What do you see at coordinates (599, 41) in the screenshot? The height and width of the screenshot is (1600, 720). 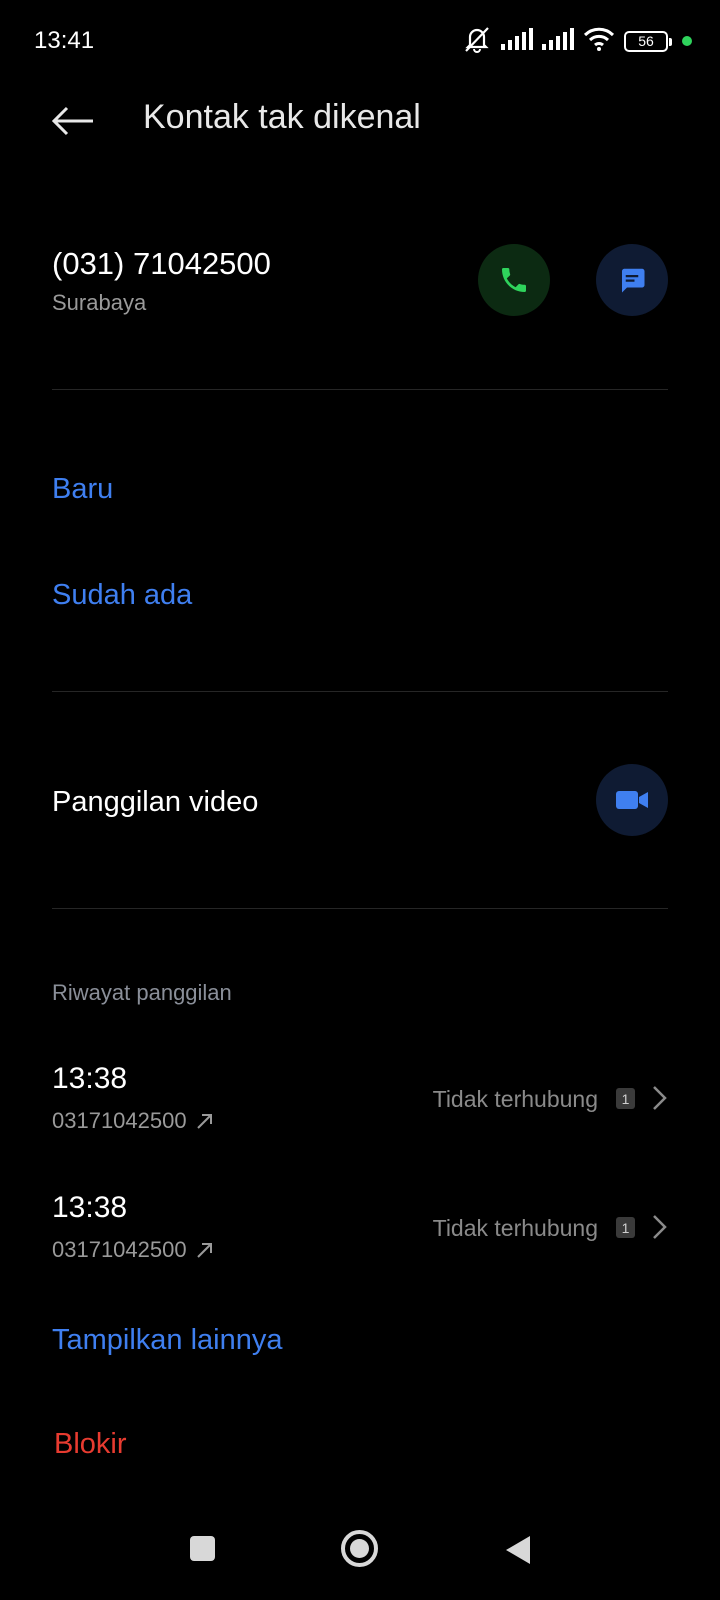 I see `wifi-icon` at bounding box center [599, 41].